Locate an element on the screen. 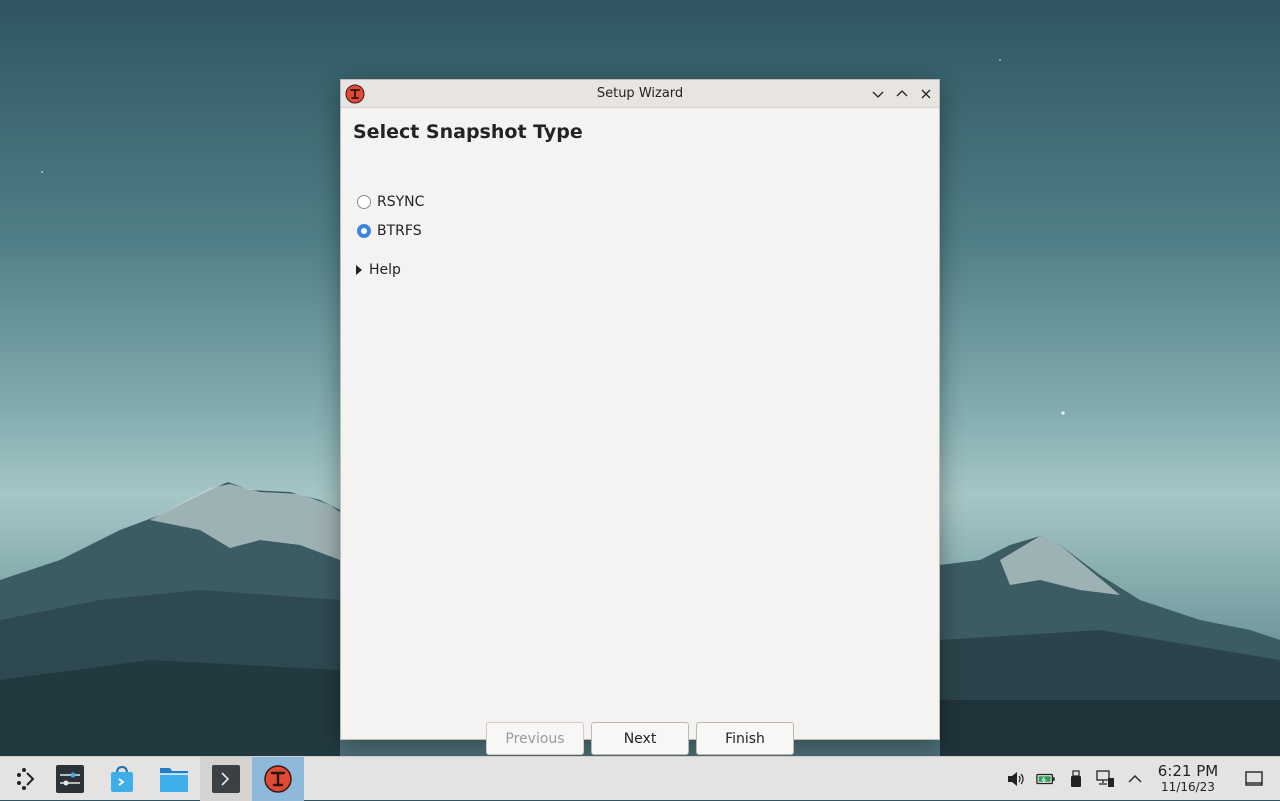 The image size is (1280, 801). option-rsync: RSYNC is located at coordinates (390, 202).